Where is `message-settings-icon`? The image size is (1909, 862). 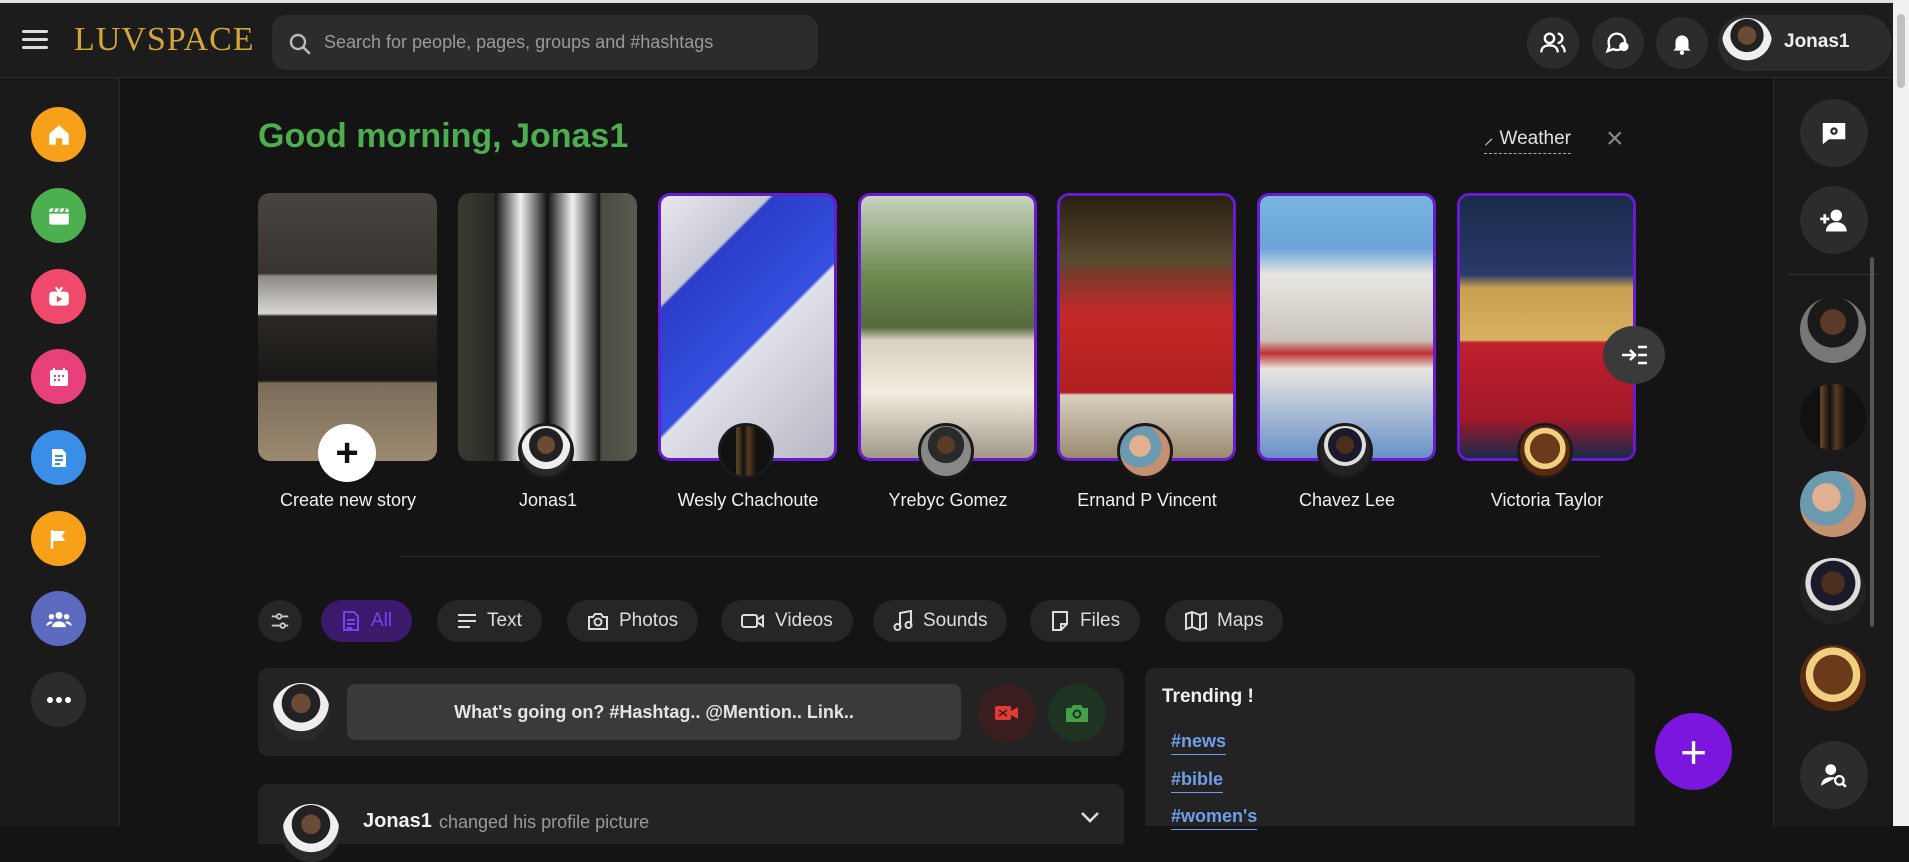 message-settings-icon is located at coordinates (1834, 133).